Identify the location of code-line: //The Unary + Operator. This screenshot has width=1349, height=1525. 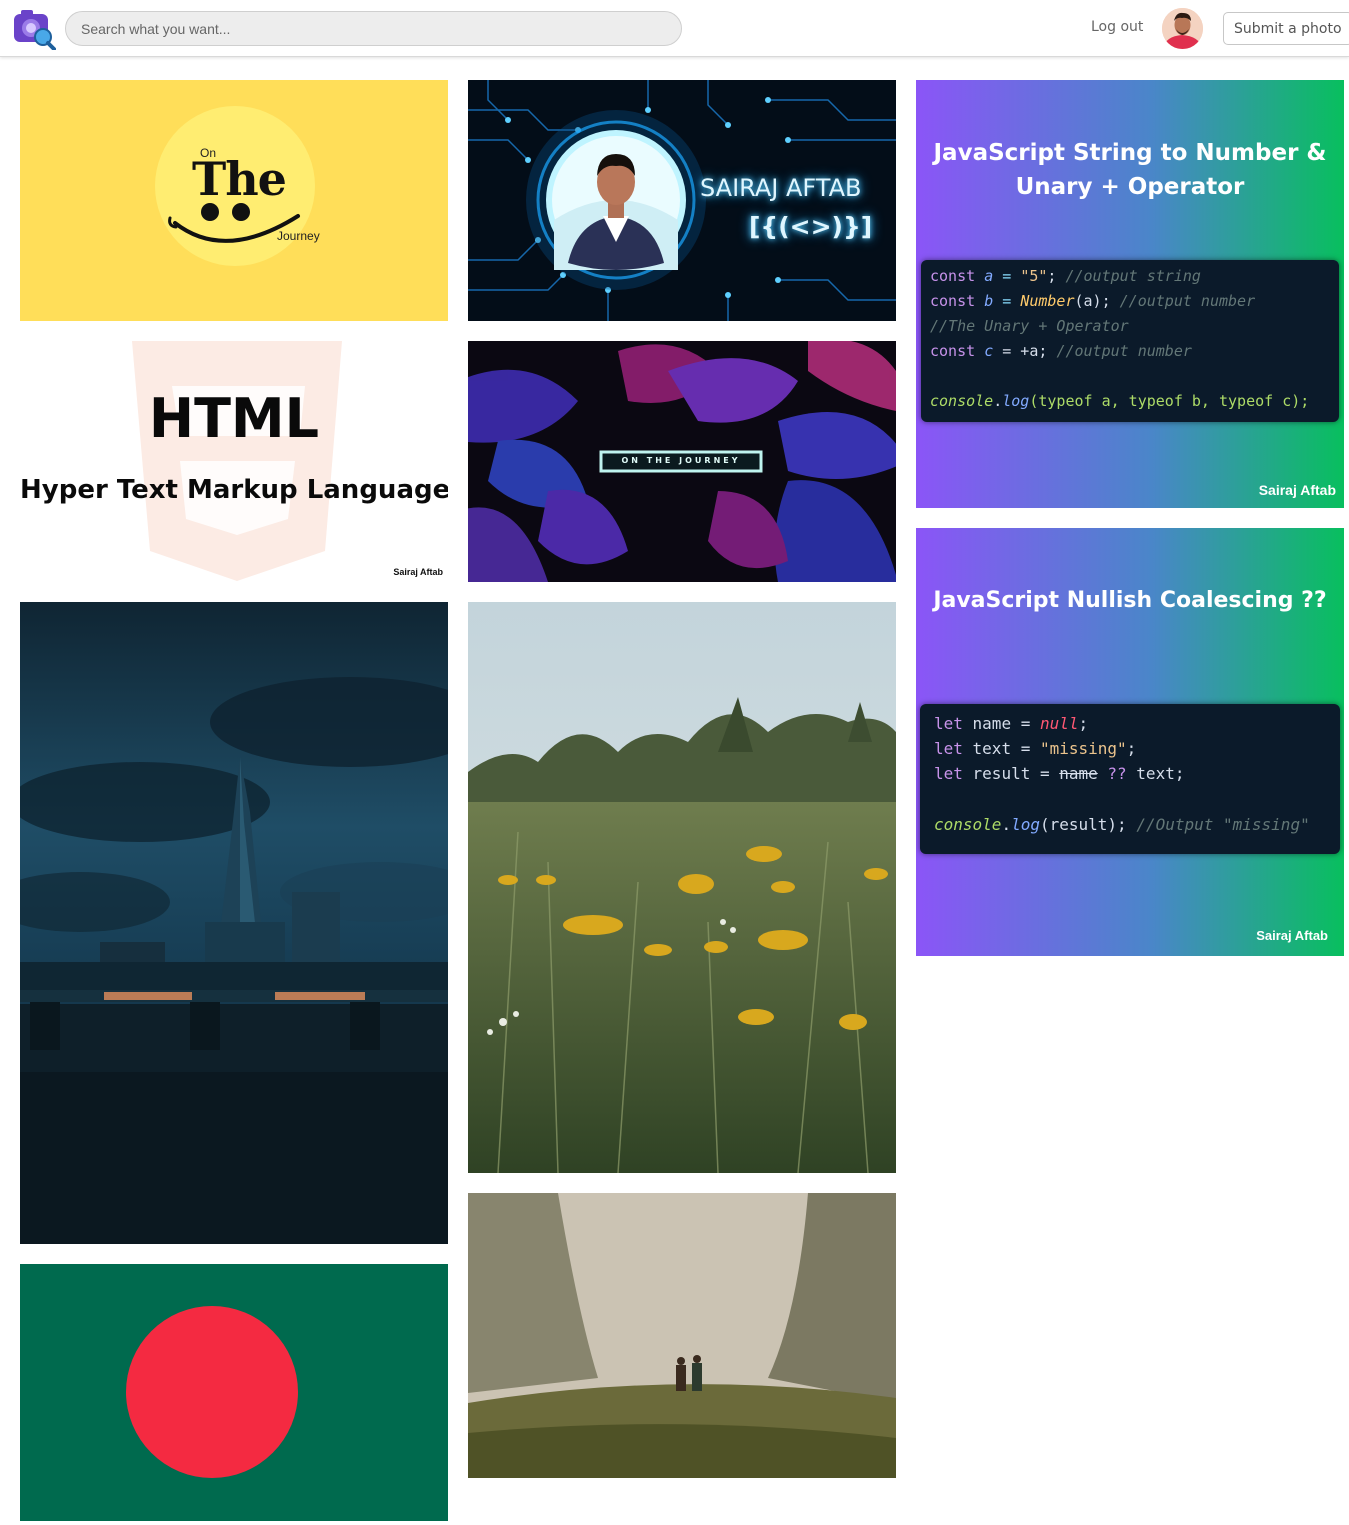
(1029, 326).